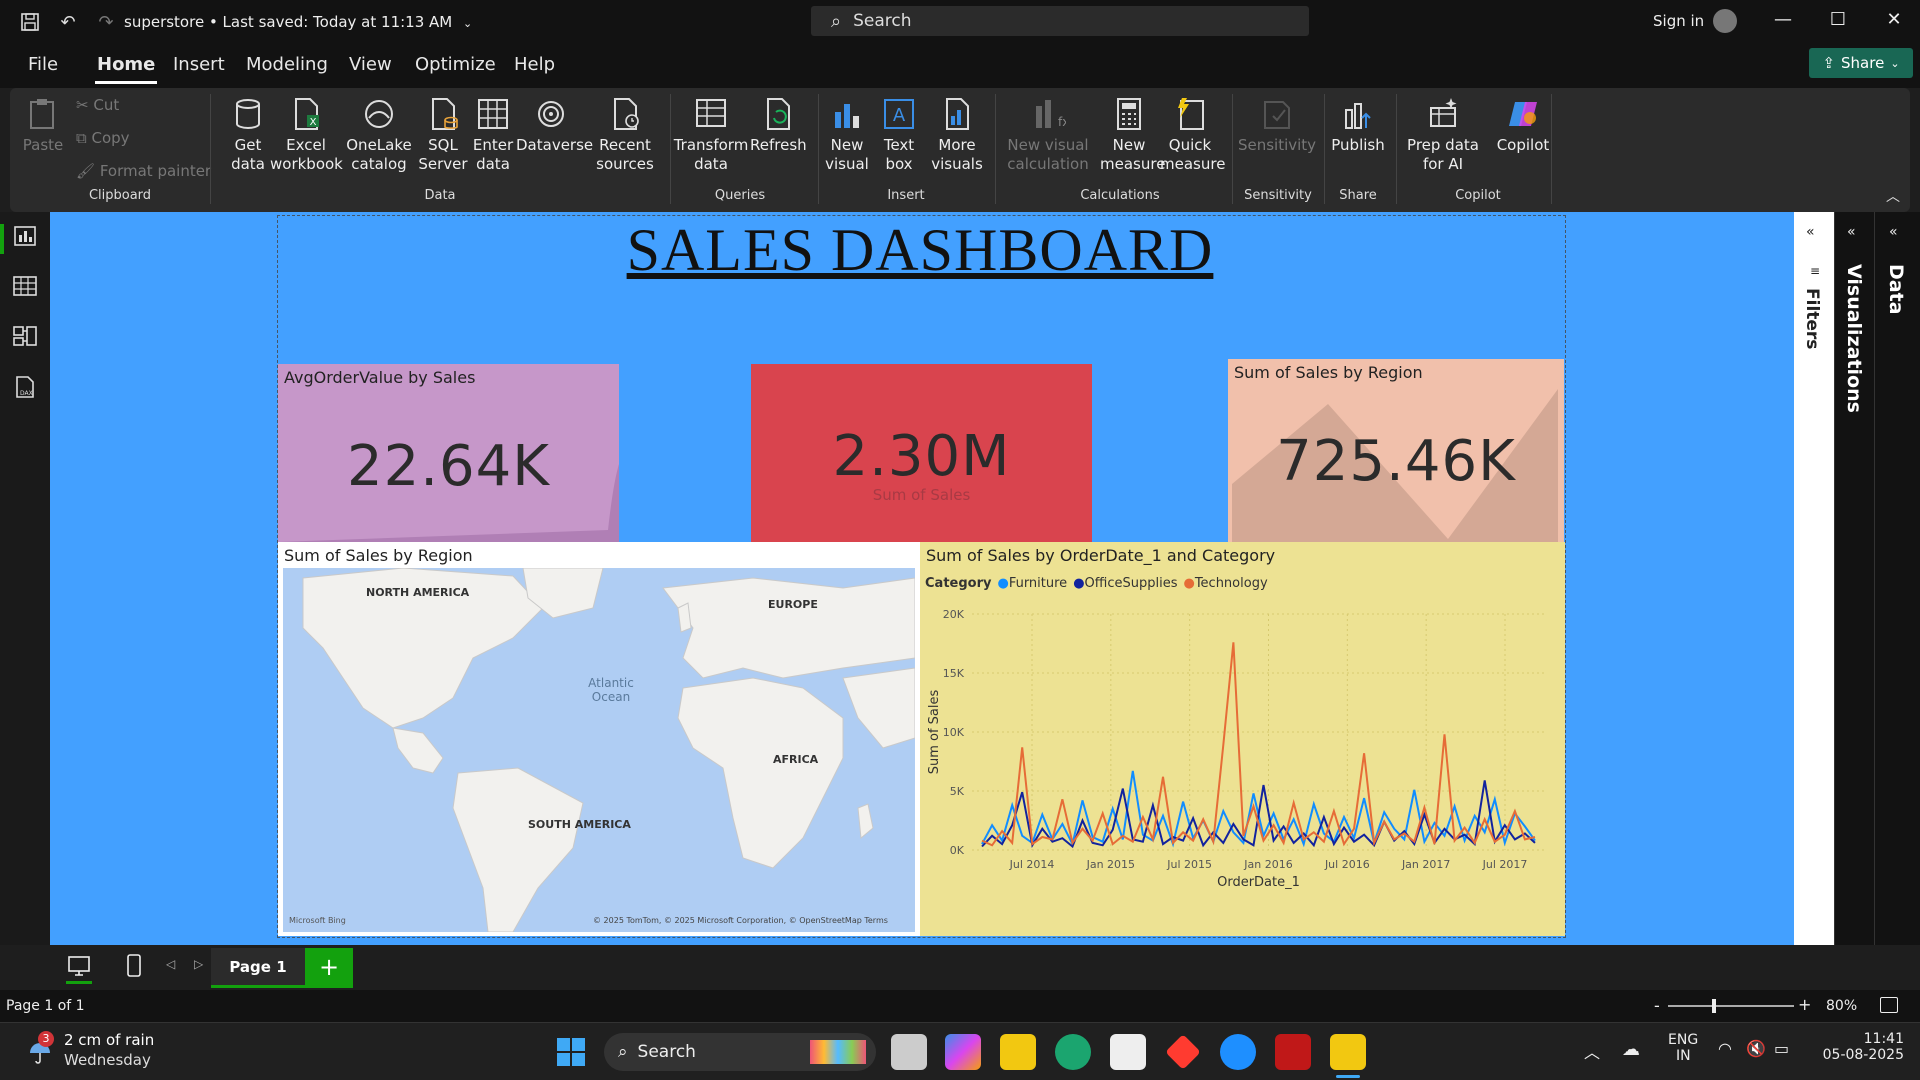  I want to click on wifi-icon: ◠, so click(1725, 1048).